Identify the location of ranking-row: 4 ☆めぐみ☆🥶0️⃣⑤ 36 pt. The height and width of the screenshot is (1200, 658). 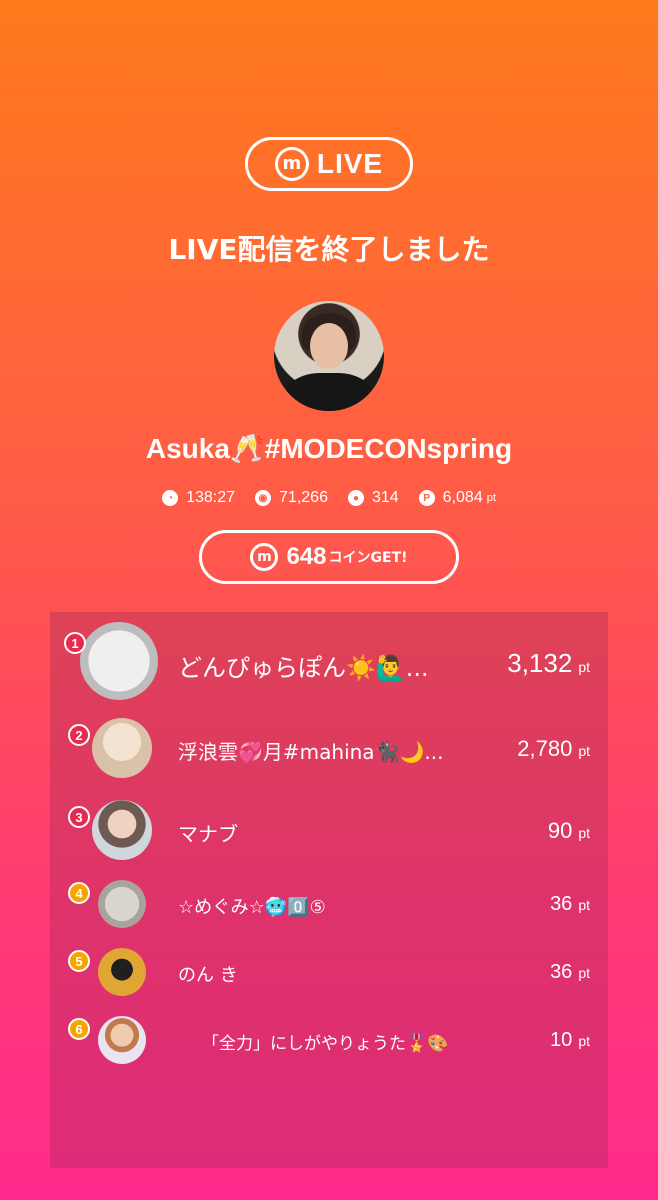
(329, 904).